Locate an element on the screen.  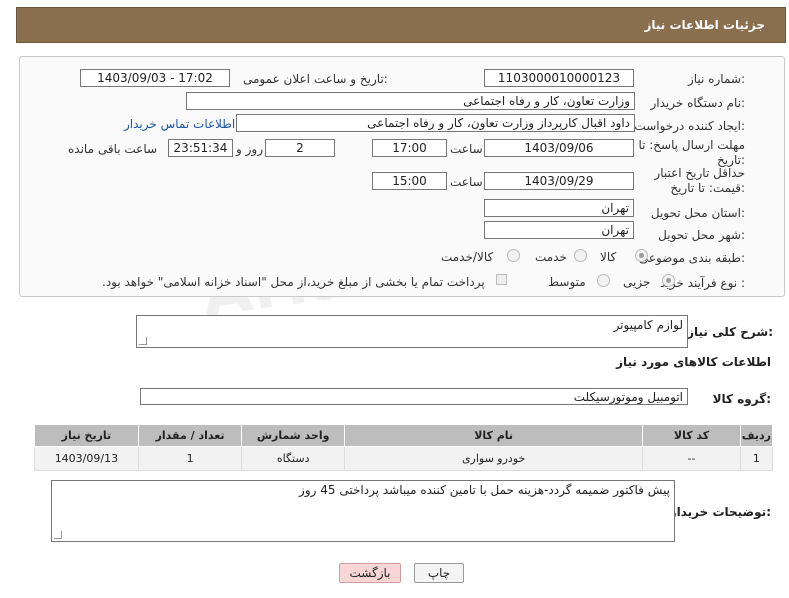
col-date: تاریخ نیاز is located at coordinates (86, 435).